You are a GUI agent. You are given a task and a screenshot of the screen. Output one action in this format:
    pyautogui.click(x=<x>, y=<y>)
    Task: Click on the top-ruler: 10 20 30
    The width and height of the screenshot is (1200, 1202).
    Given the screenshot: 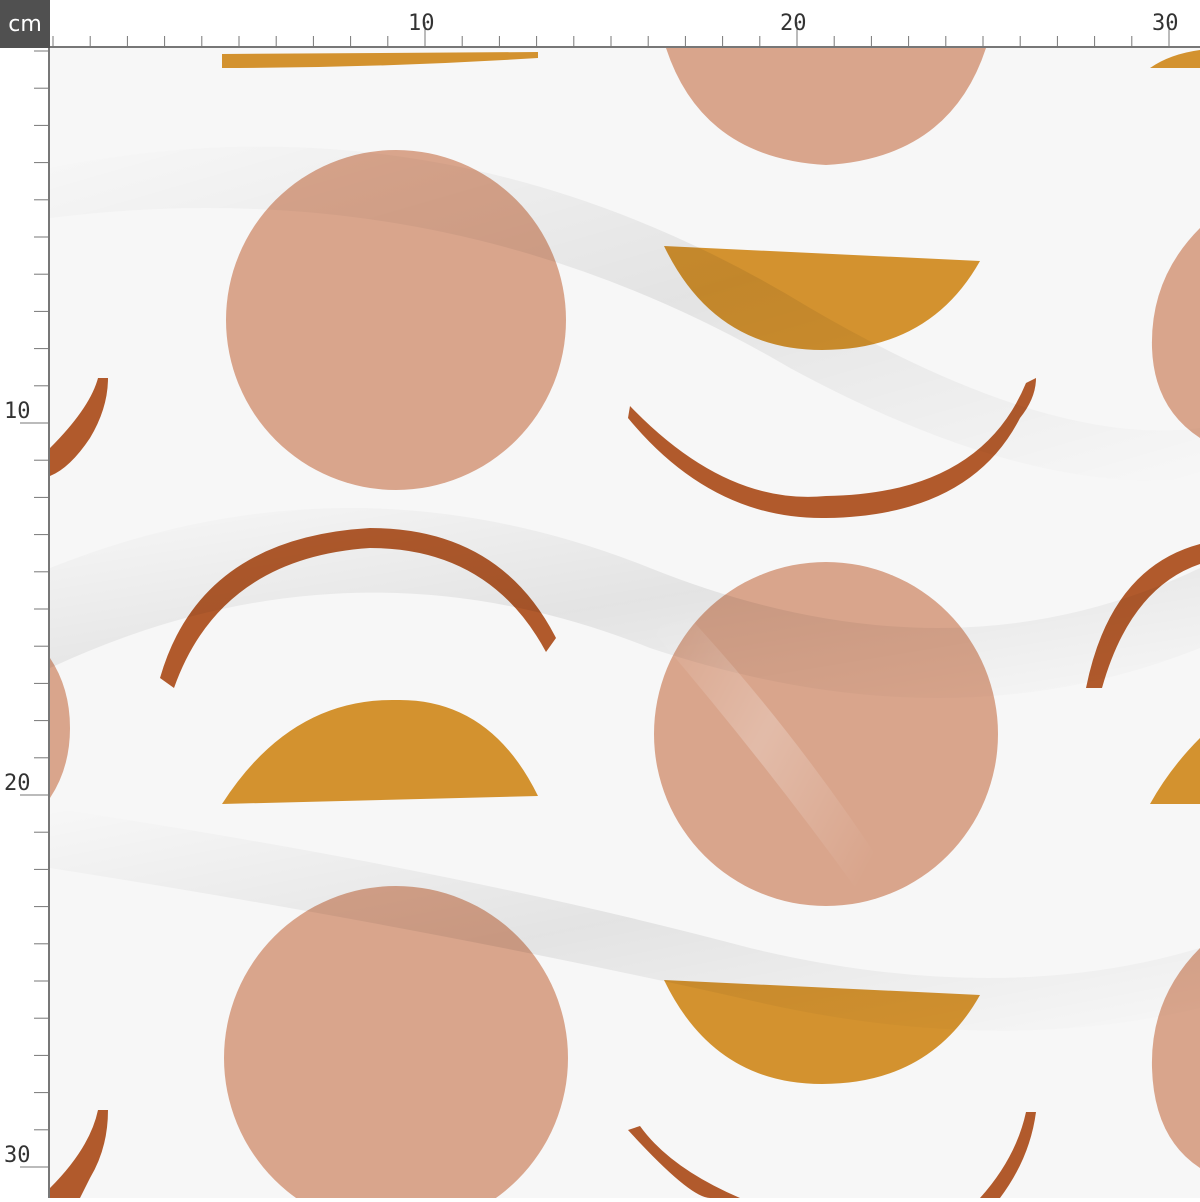 What is the action you would take?
    pyautogui.click(x=625, y=24)
    